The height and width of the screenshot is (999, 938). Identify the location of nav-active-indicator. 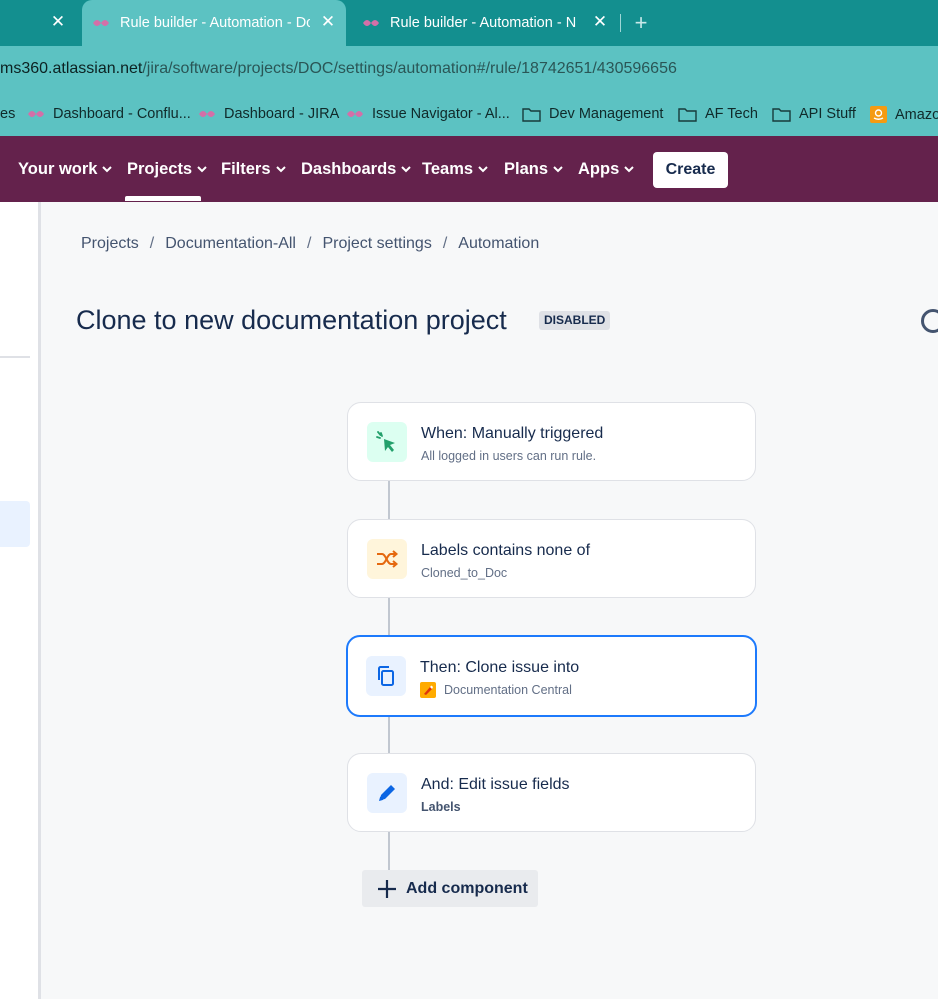
(163, 198).